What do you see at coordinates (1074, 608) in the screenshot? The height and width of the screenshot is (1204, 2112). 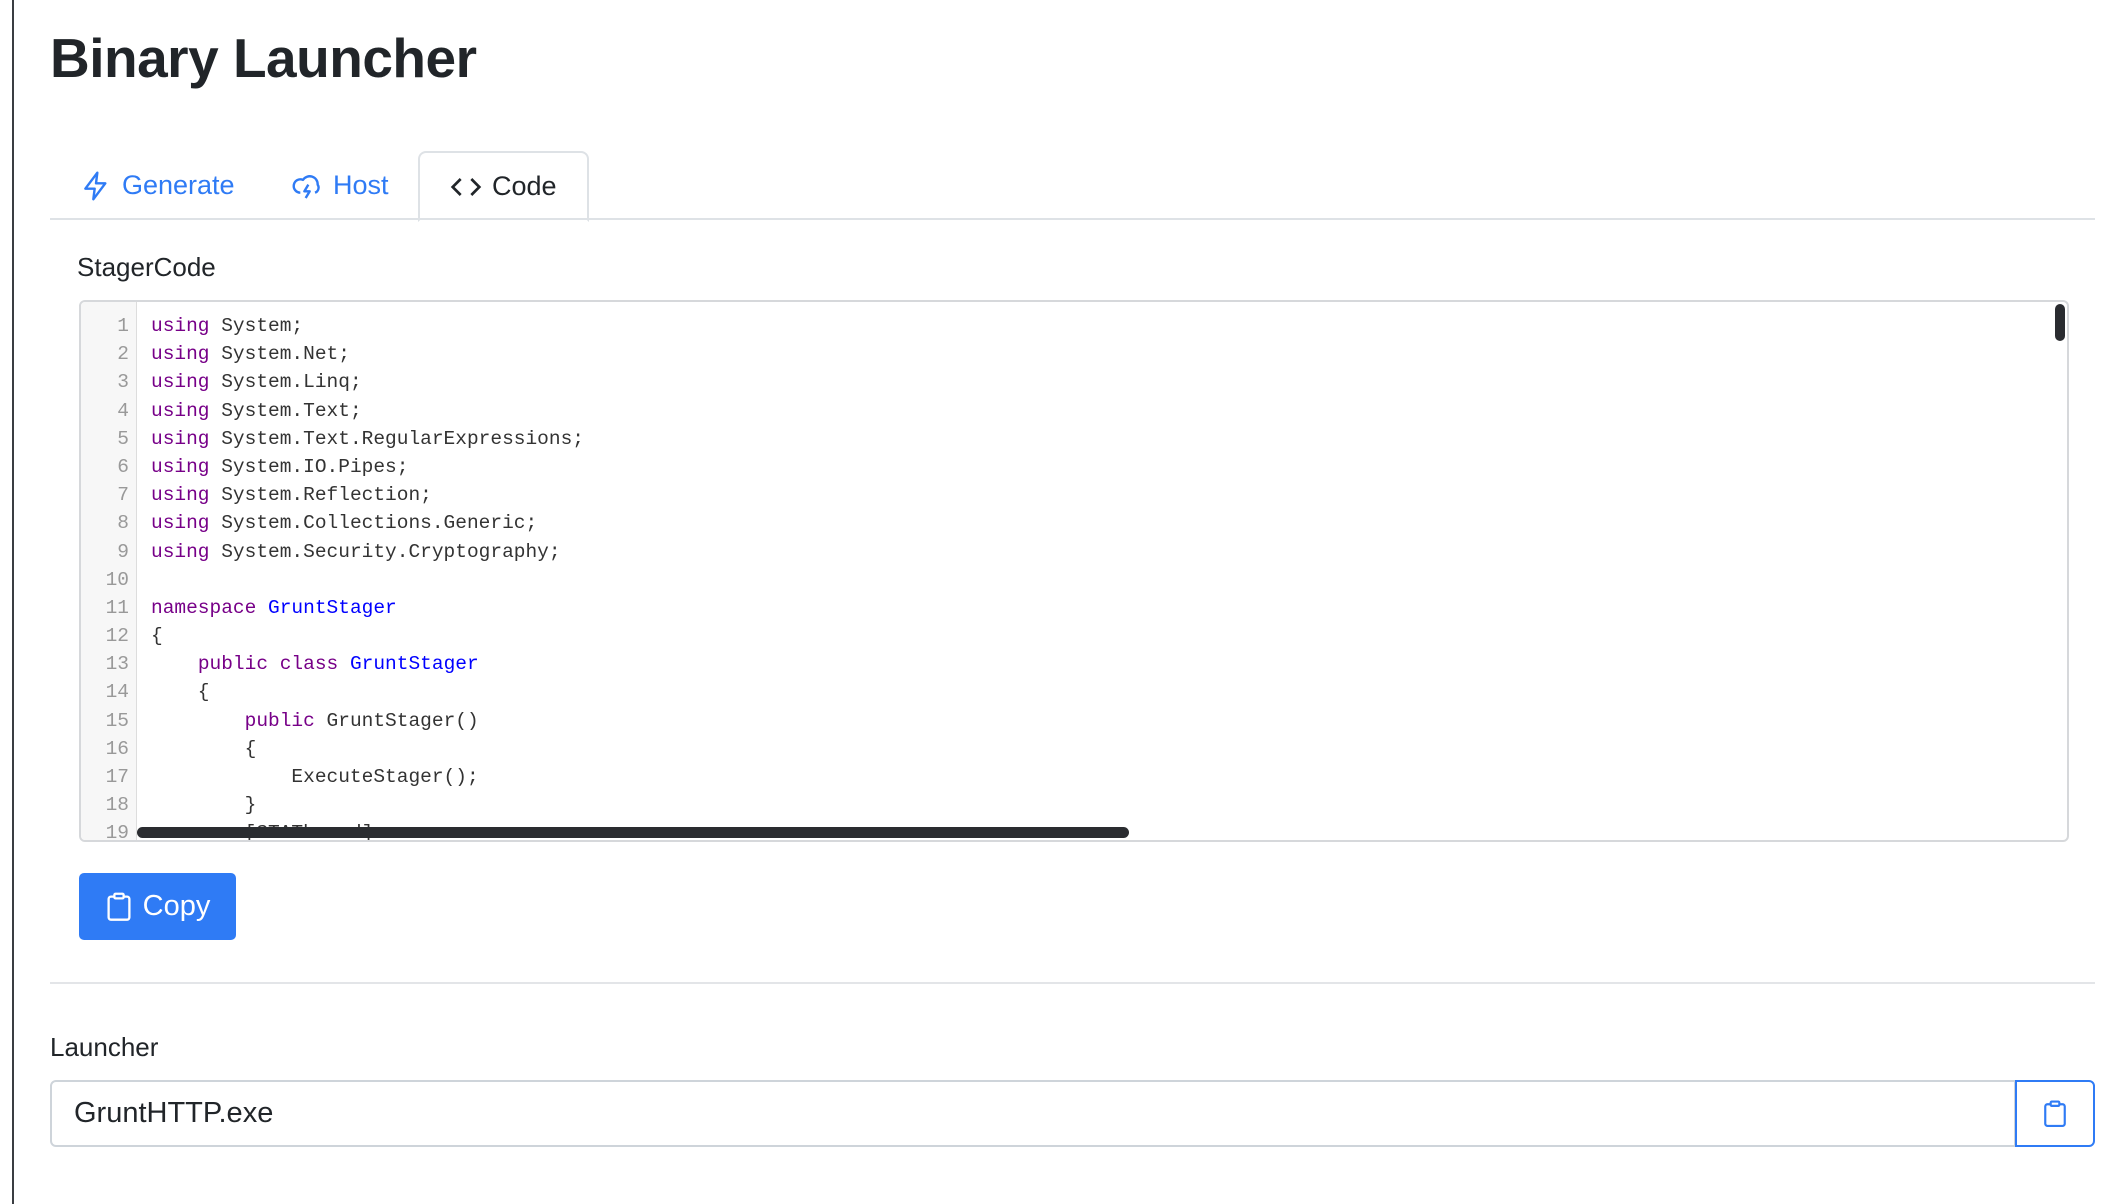 I see `code-line: 11 namespace GruntStager` at bounding box center [1074, 608].